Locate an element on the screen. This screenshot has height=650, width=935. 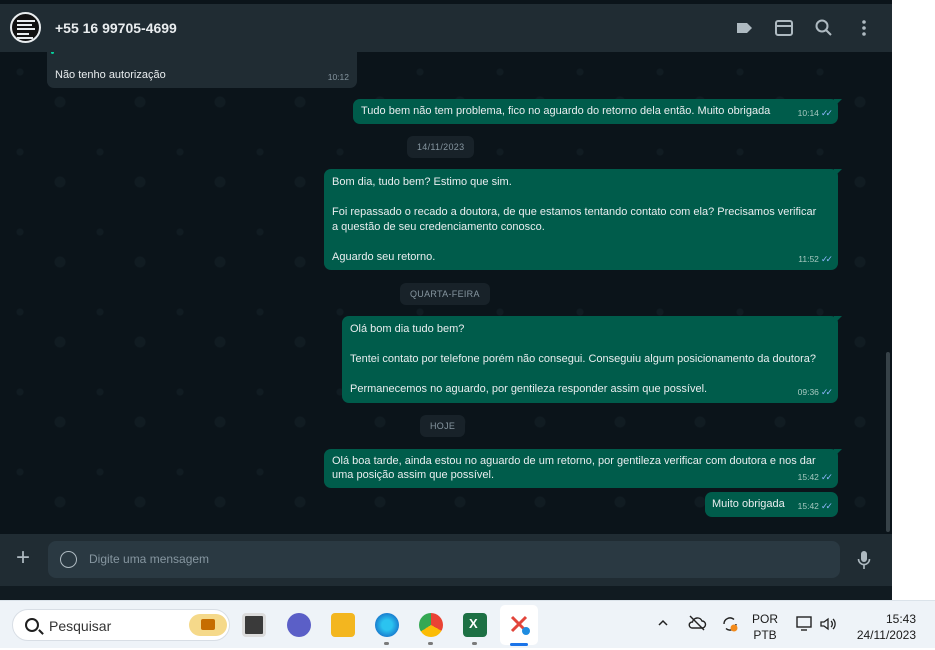
desktop-strip is located at coordinates (913, 300).